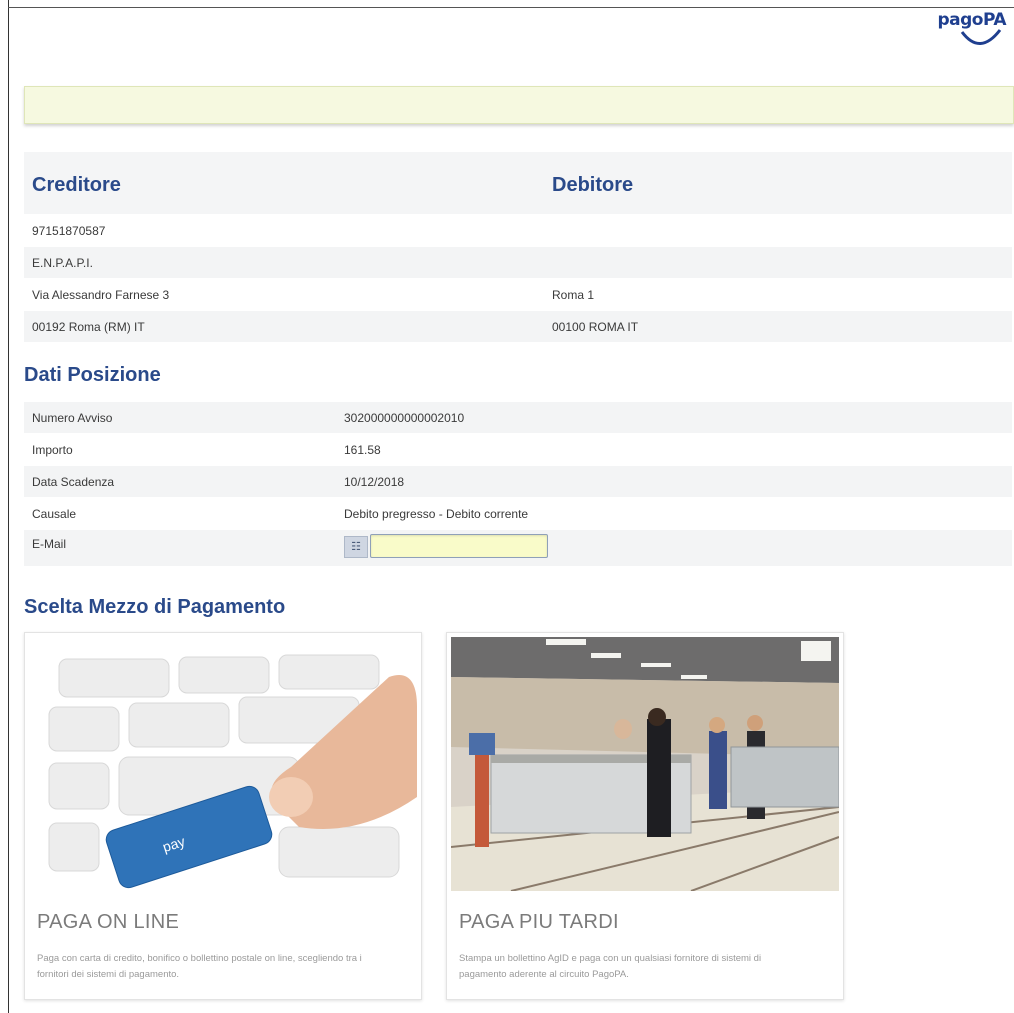 This screenshot has height=1013, width=1014. What do you see at coordinates (72, 418) in the screenshot?
I see `position-label: Numero Avviso` at bounding box center [72, 418].